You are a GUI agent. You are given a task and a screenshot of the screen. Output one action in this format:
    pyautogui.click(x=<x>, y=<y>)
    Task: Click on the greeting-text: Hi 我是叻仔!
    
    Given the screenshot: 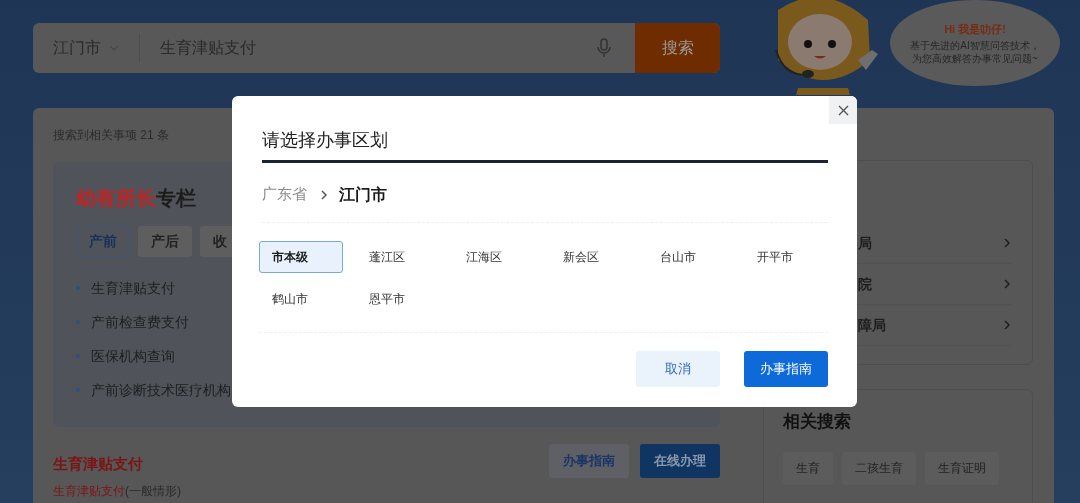 What is the action you would take?
    pyautogui.click(x=975, y=29)
    